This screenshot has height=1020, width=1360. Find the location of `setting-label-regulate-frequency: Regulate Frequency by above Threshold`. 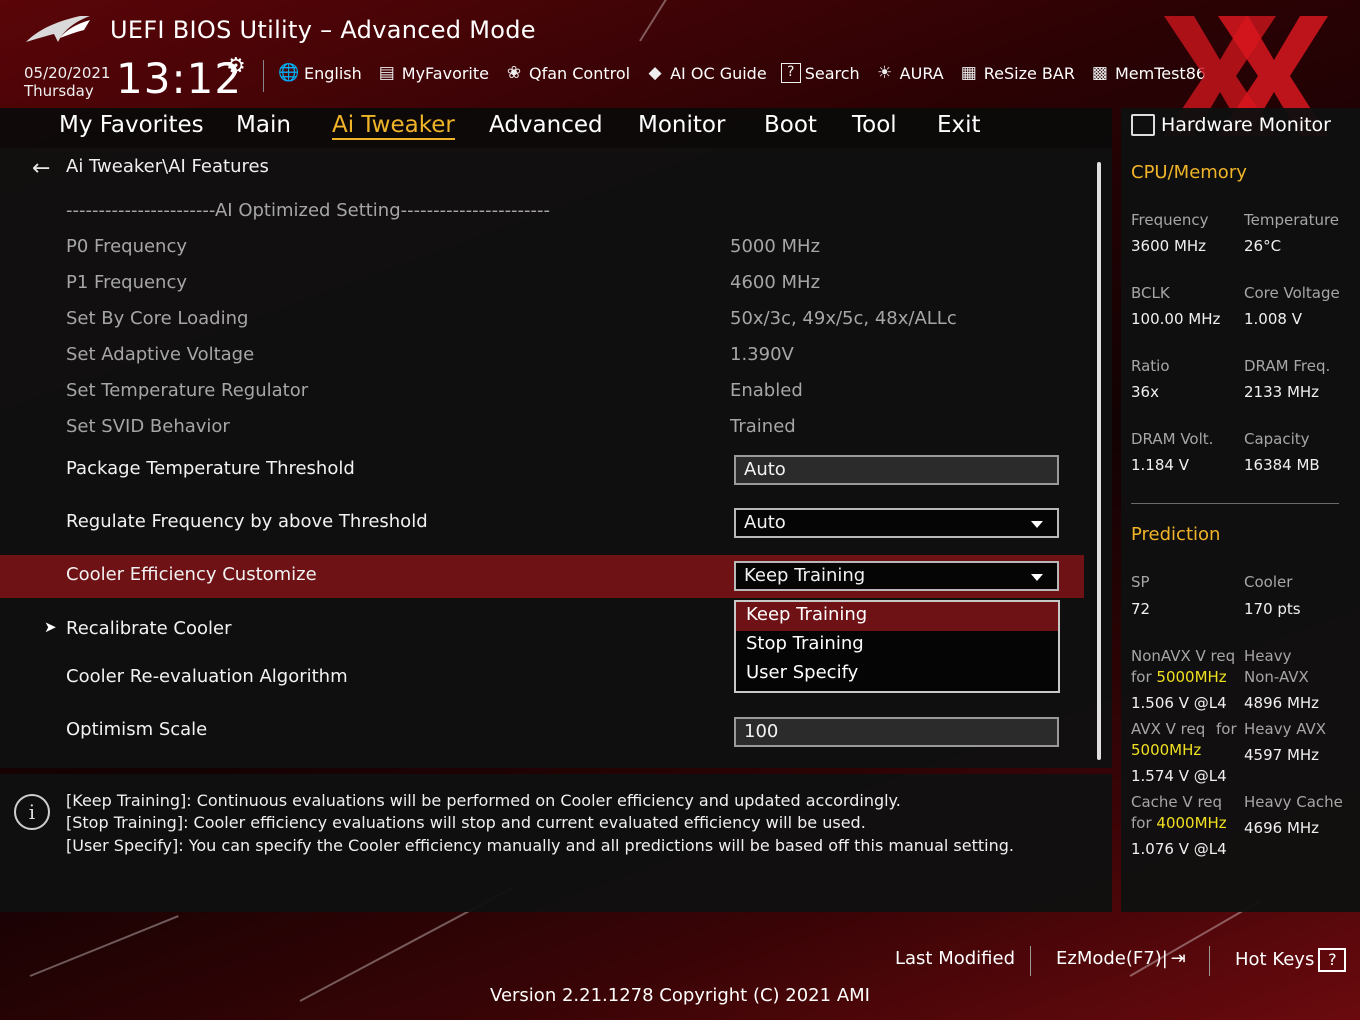

setting-label-regulate-frequency: Regulate Frequency by above Threshold is located at coordinates (247, 521).